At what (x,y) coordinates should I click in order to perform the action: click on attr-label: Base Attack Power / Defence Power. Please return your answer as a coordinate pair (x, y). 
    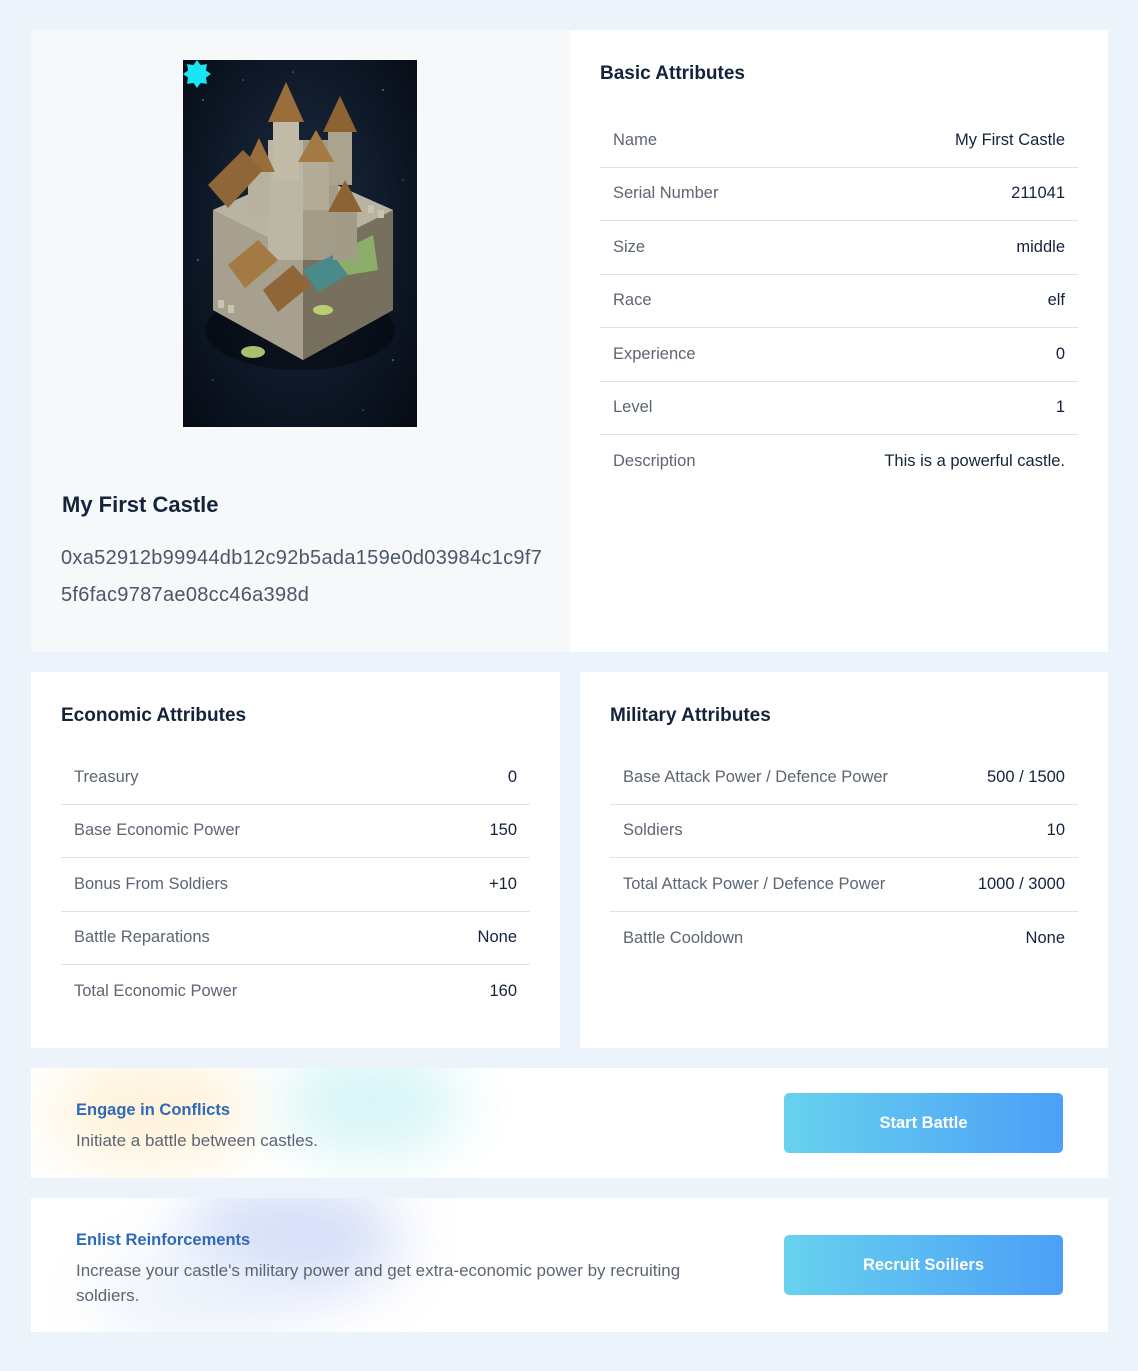
    Looking at the image, I should click on (756, 776).